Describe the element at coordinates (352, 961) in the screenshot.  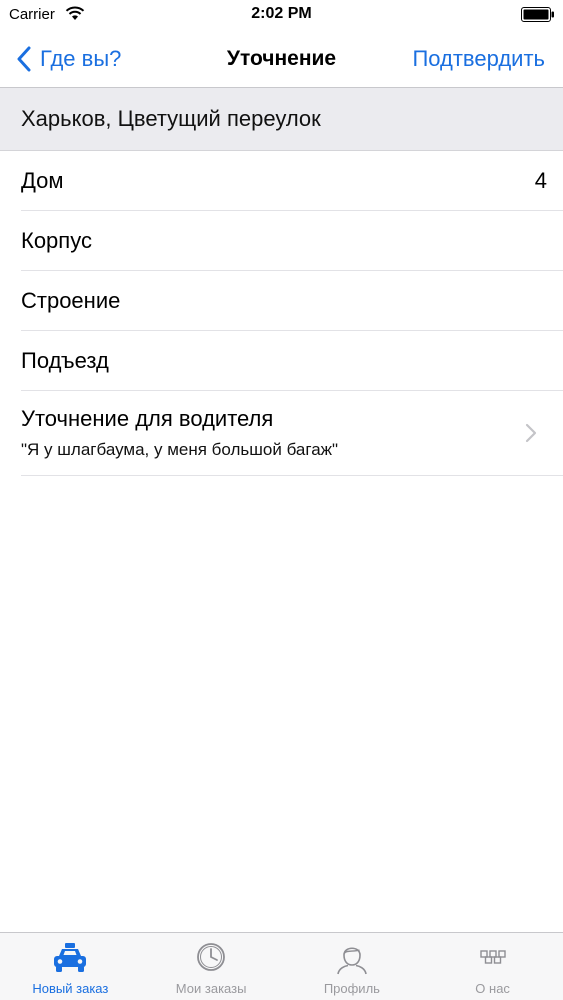
I see `user-icon` at that location.